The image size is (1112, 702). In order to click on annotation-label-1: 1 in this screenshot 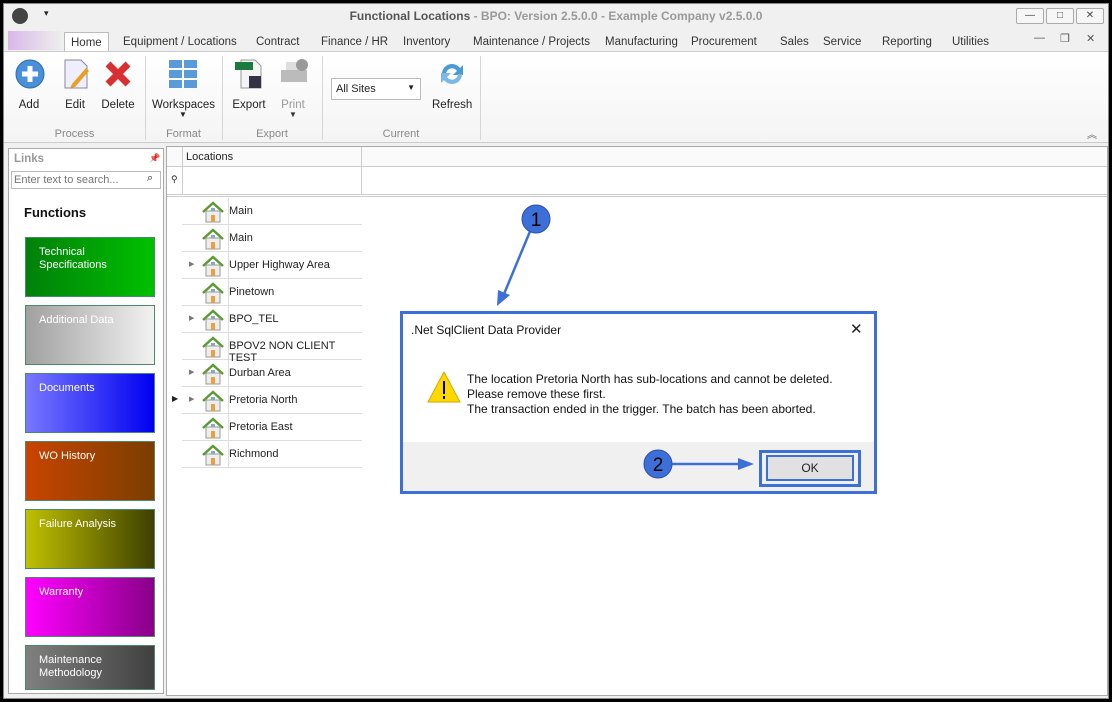, I will do `click(536, 220)`.